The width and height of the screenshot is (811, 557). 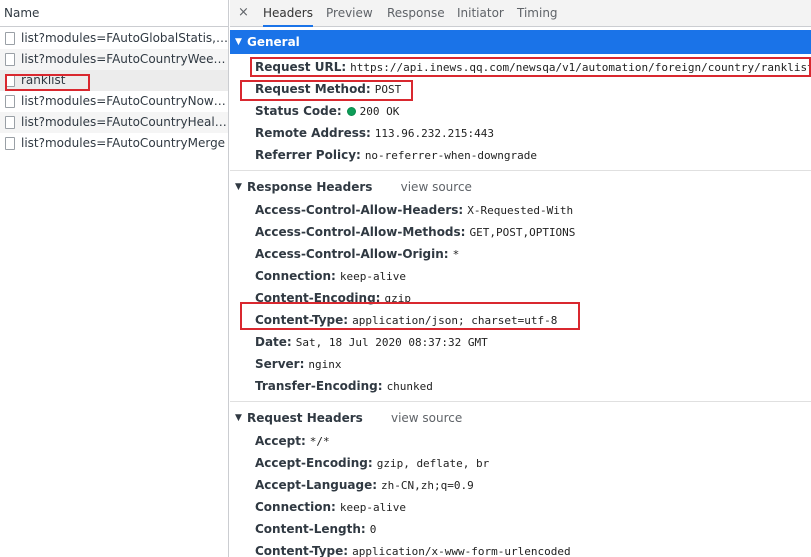 I want to click on header-name: Server:, so click(x=280, y=364).